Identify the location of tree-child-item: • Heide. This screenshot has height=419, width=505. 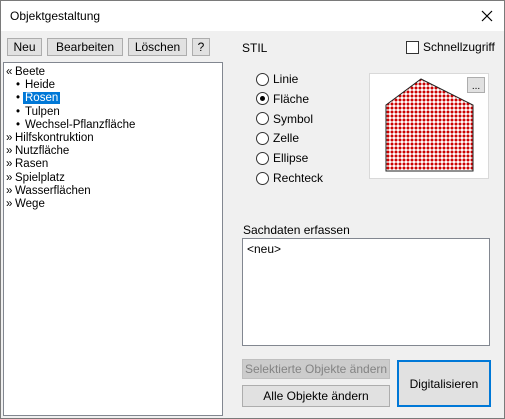
(35, 85).